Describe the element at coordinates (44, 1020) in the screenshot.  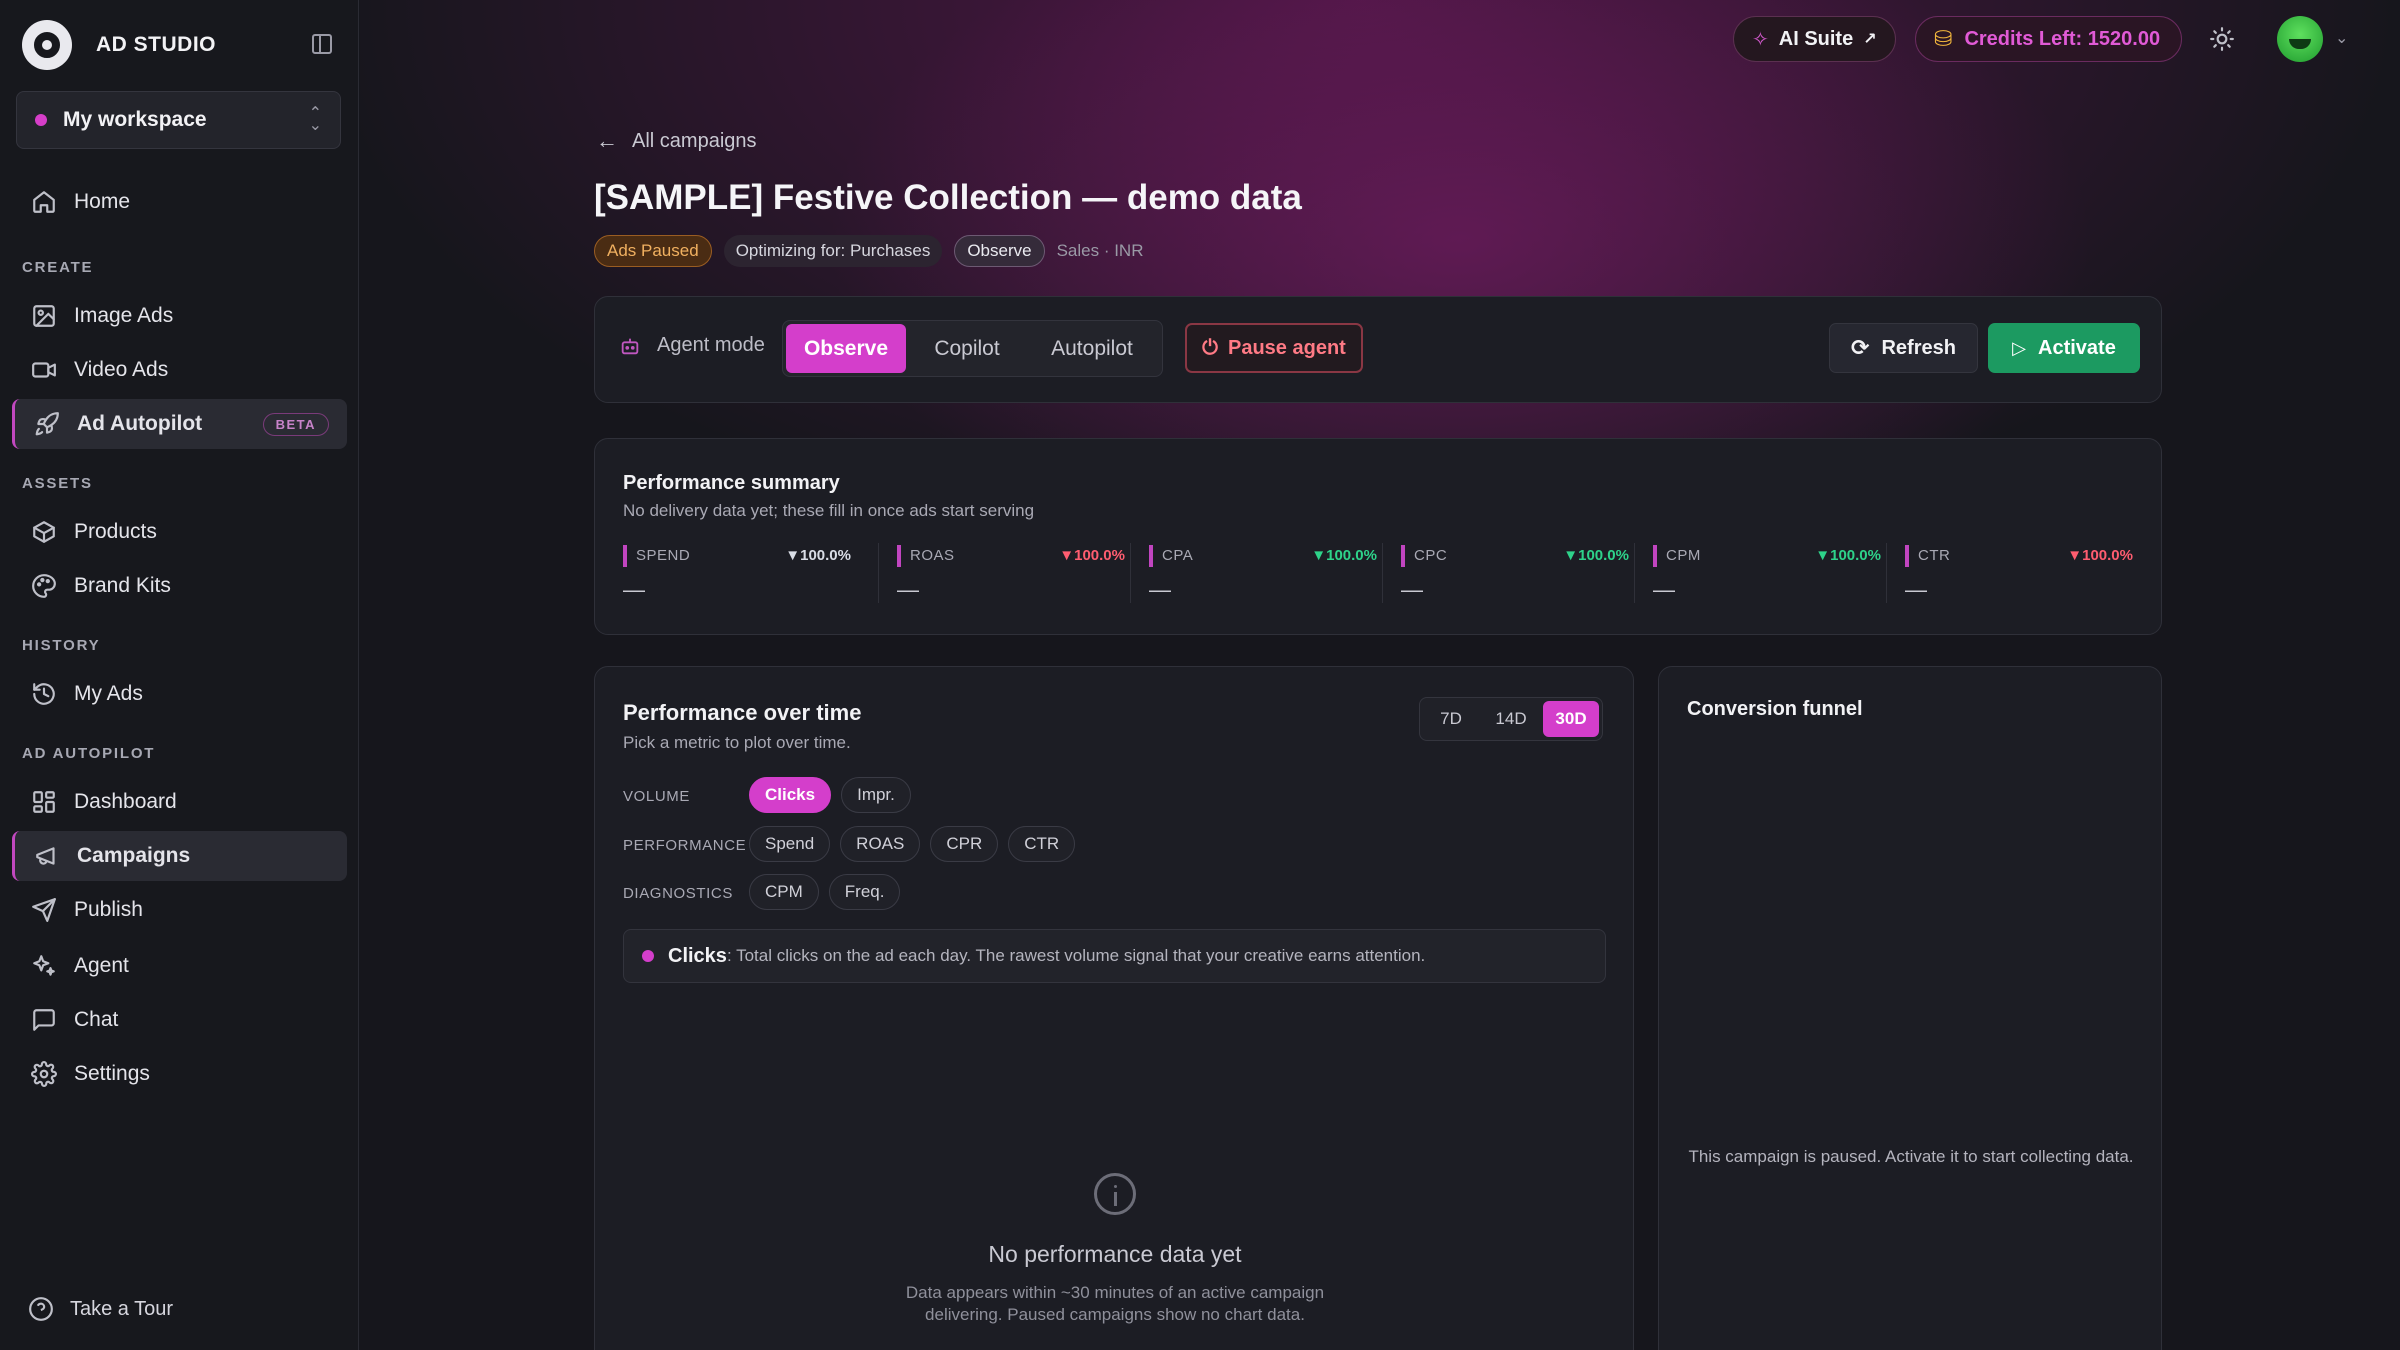
I see `chat-icon` at that location.